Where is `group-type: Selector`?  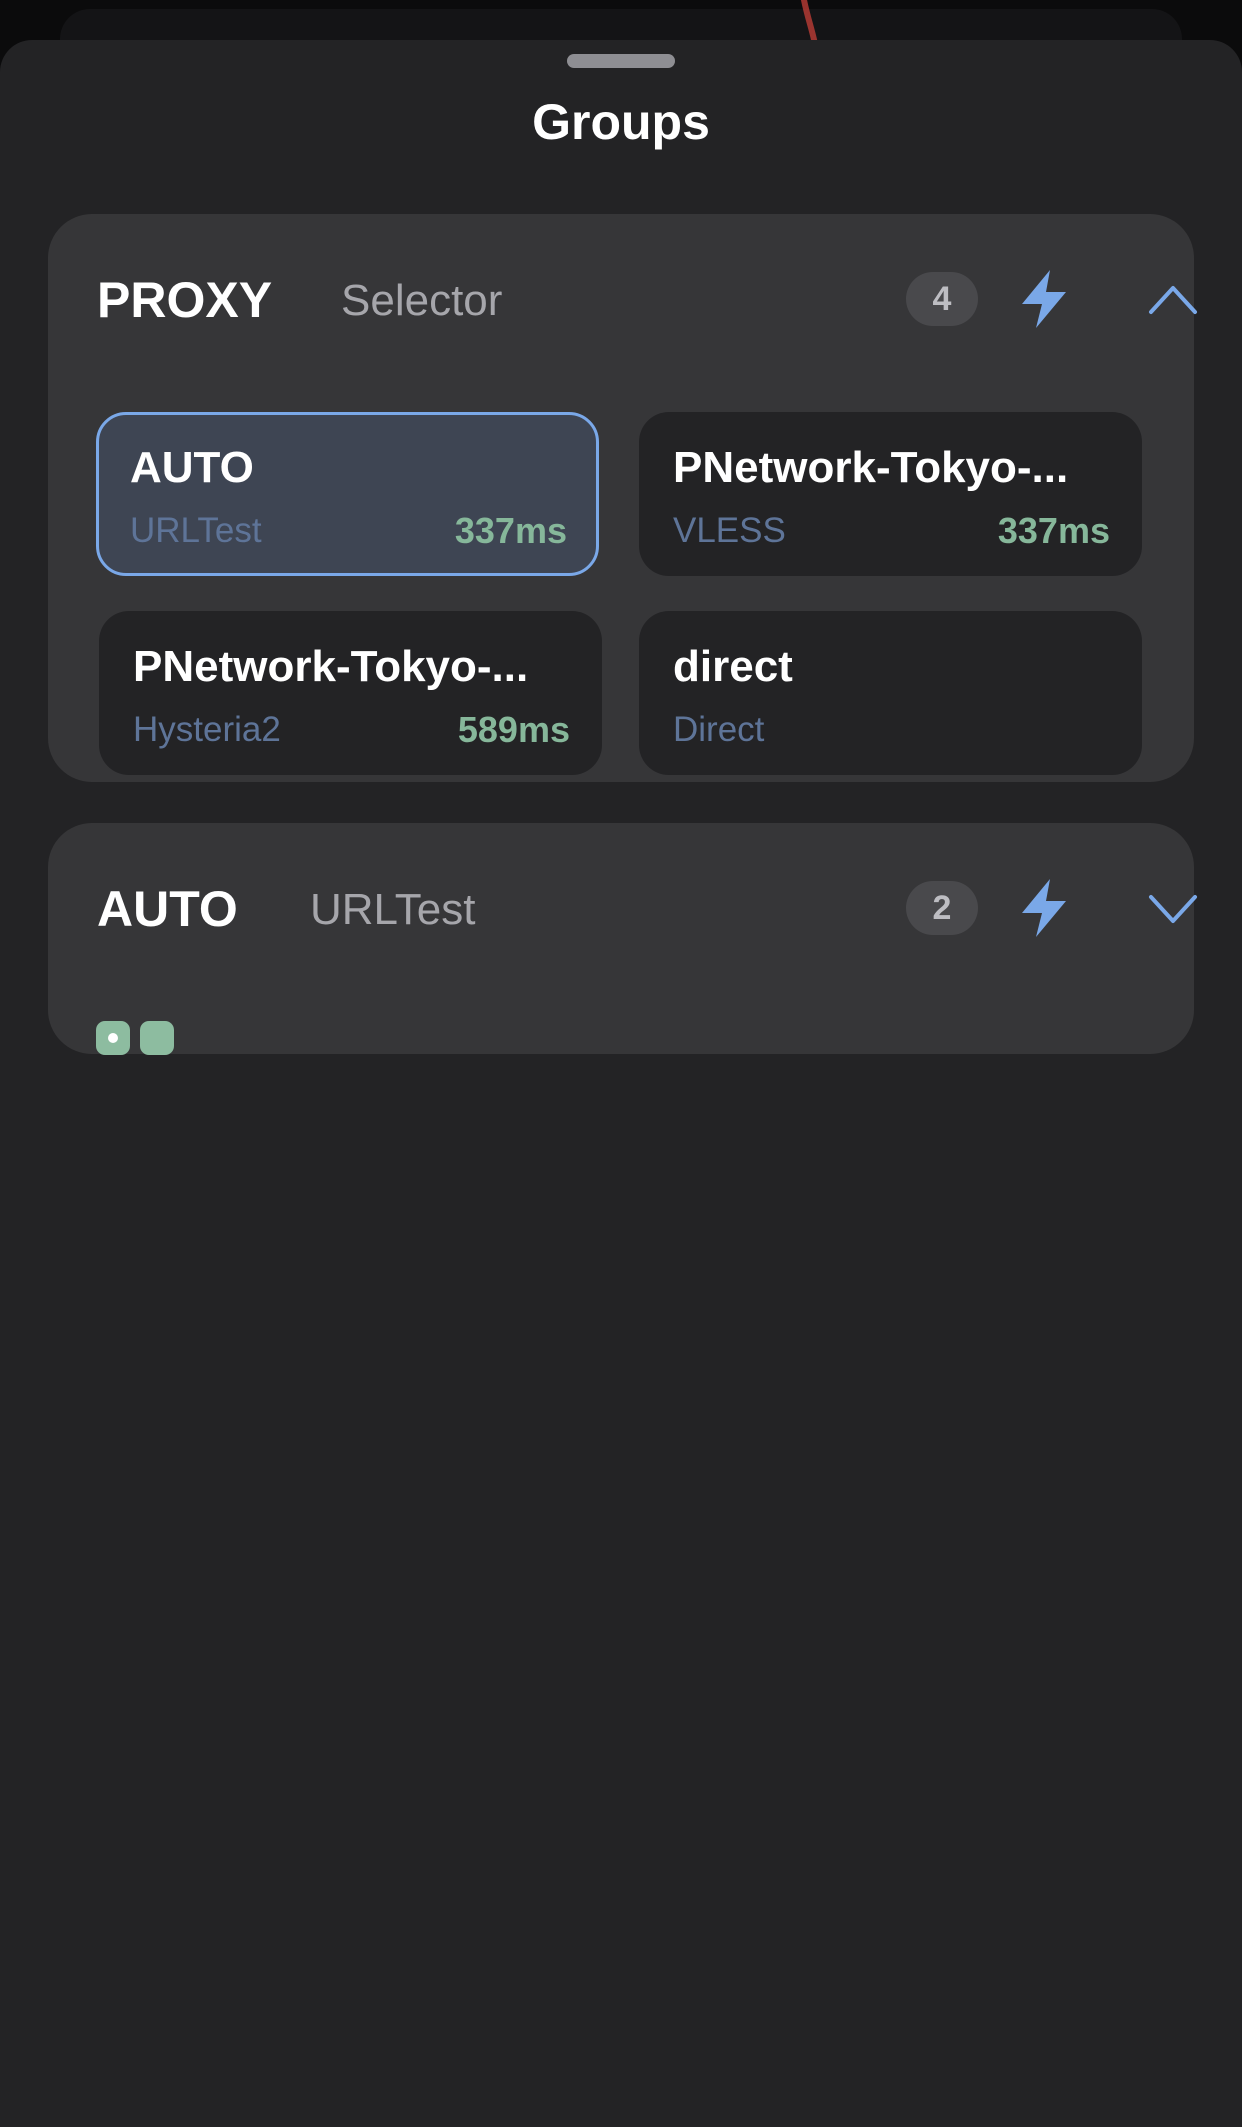
group-type: Selector is located at coordinates (422, 300).